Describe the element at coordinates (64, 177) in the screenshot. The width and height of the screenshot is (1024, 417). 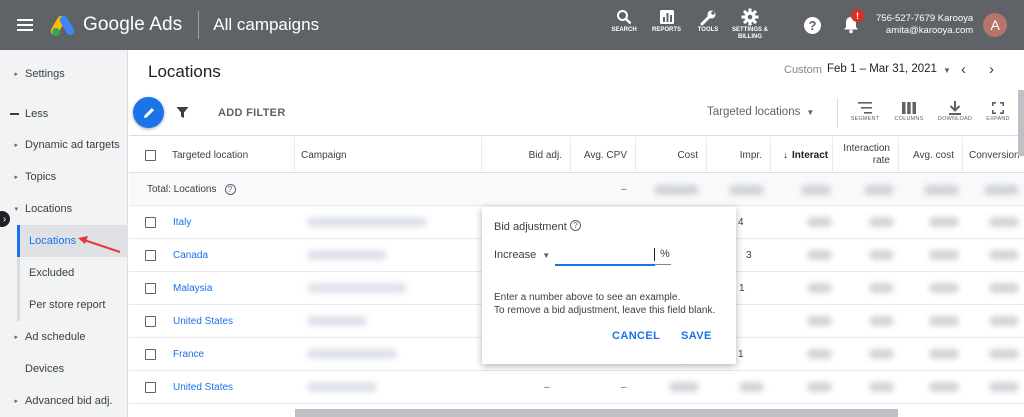
I see `sidebar-item-topics: ▸ Topics` at that location.